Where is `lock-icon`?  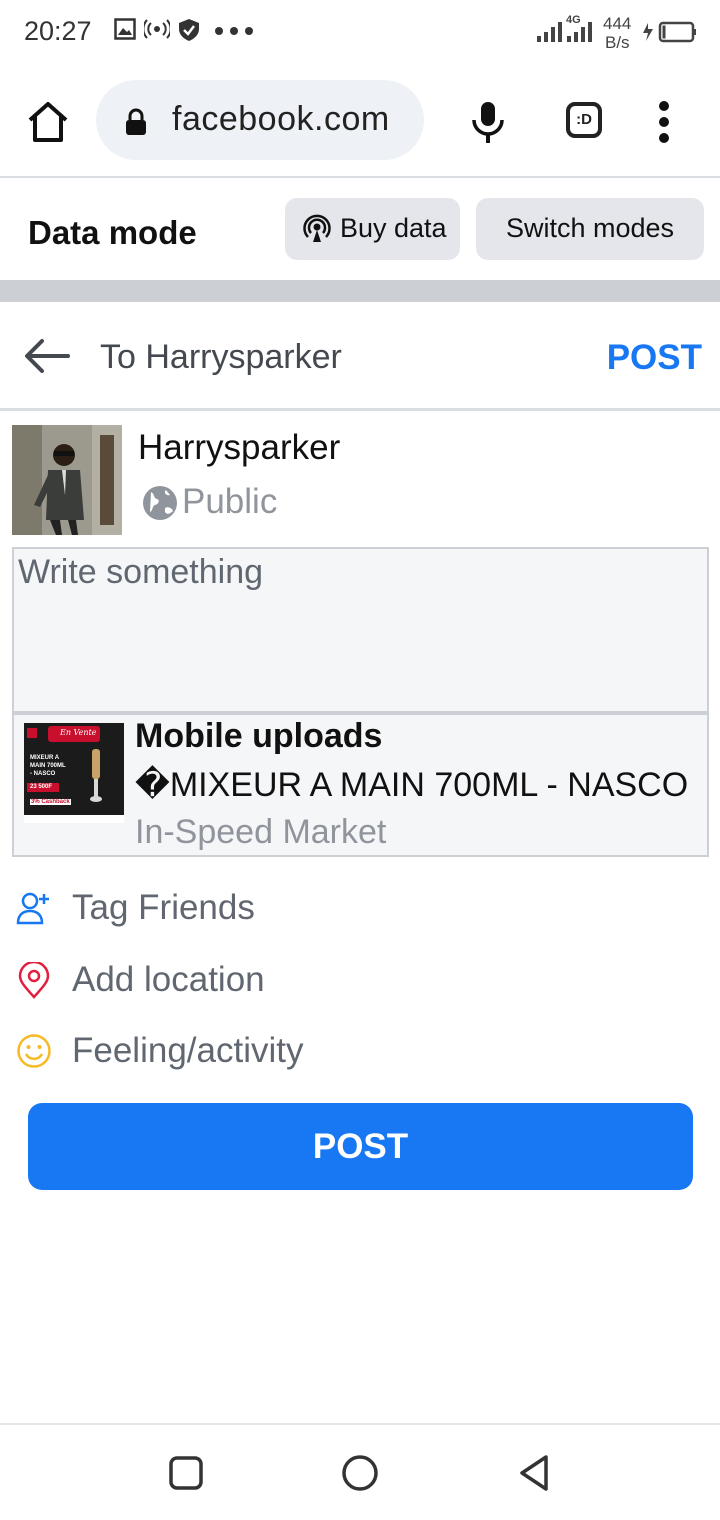
lock-icon is located at coordinates (136, 121).